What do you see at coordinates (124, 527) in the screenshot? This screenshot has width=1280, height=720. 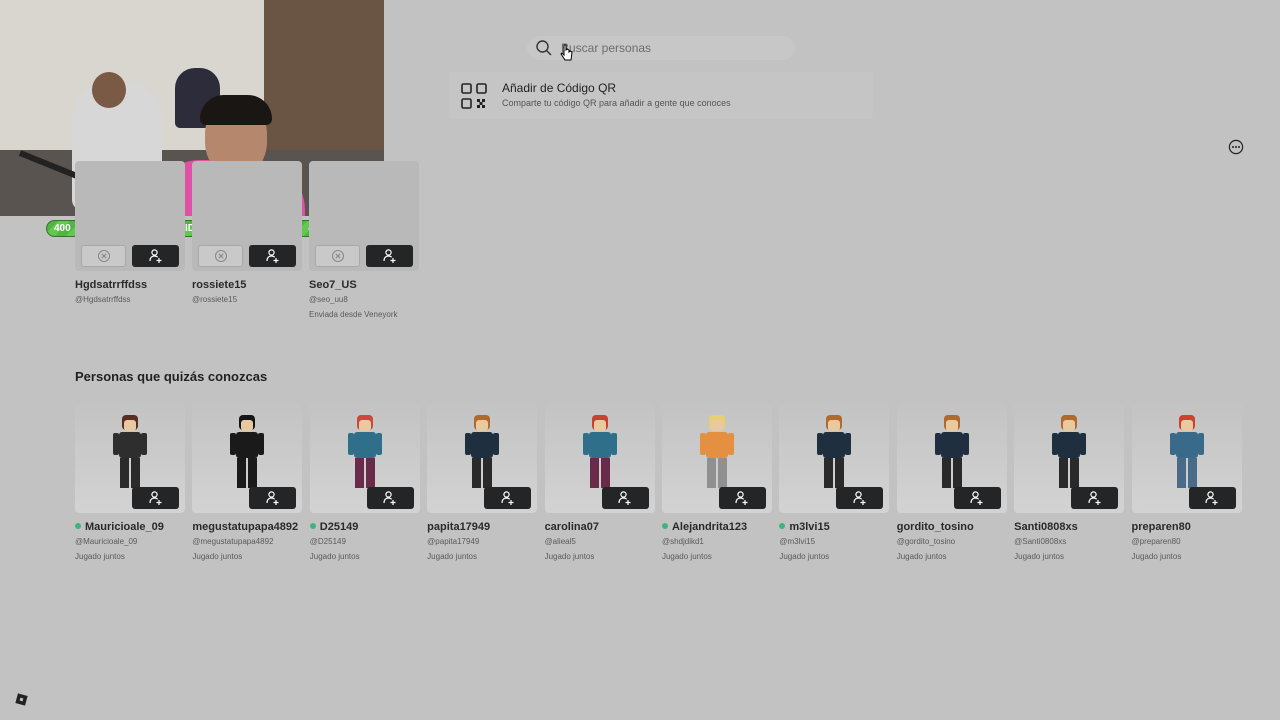 I see `person-name-text: Mauricioale_09` at bounding box center [124, 527].